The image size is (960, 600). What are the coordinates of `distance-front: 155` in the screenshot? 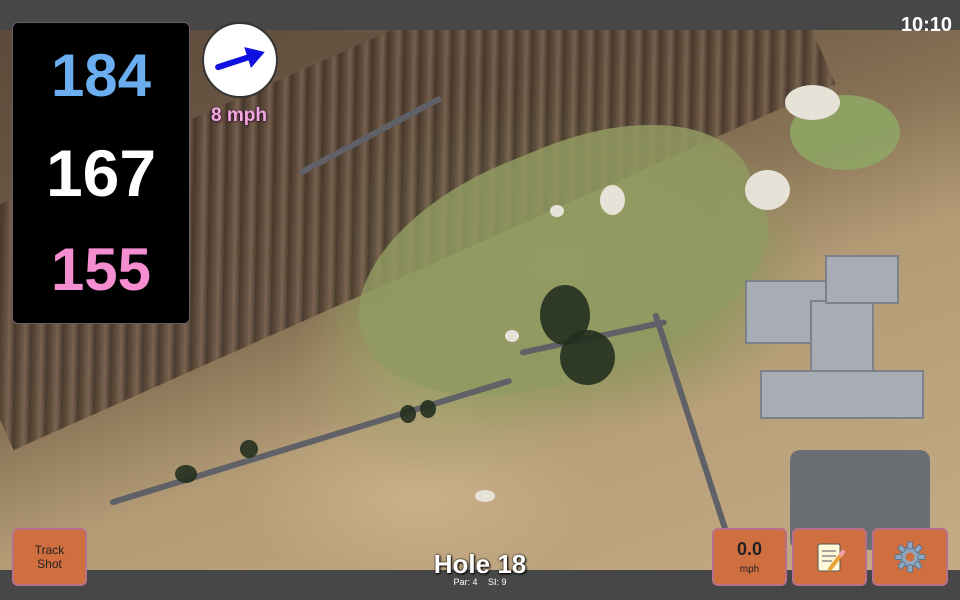 It's located at (101, 269).